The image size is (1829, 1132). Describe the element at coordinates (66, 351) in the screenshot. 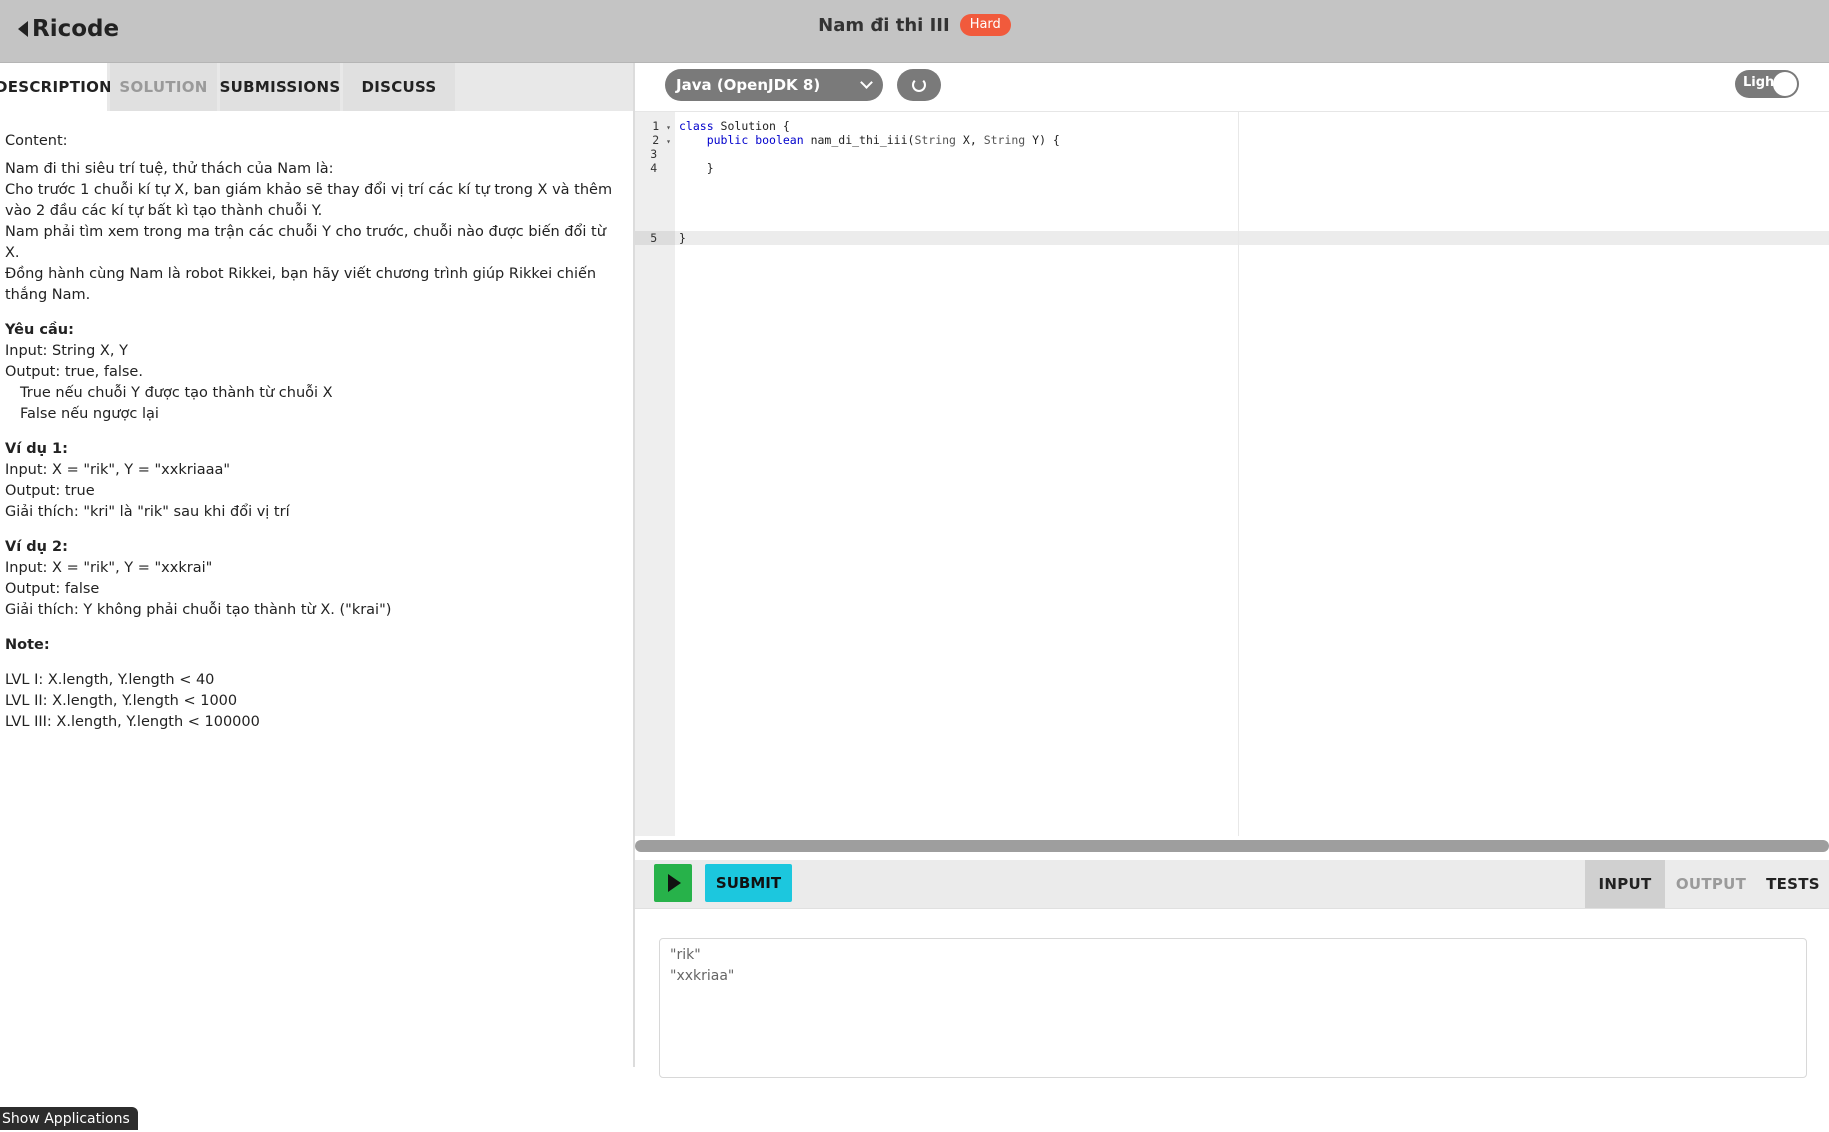

I see `requirement-input: Input: String X, Y` at that location.